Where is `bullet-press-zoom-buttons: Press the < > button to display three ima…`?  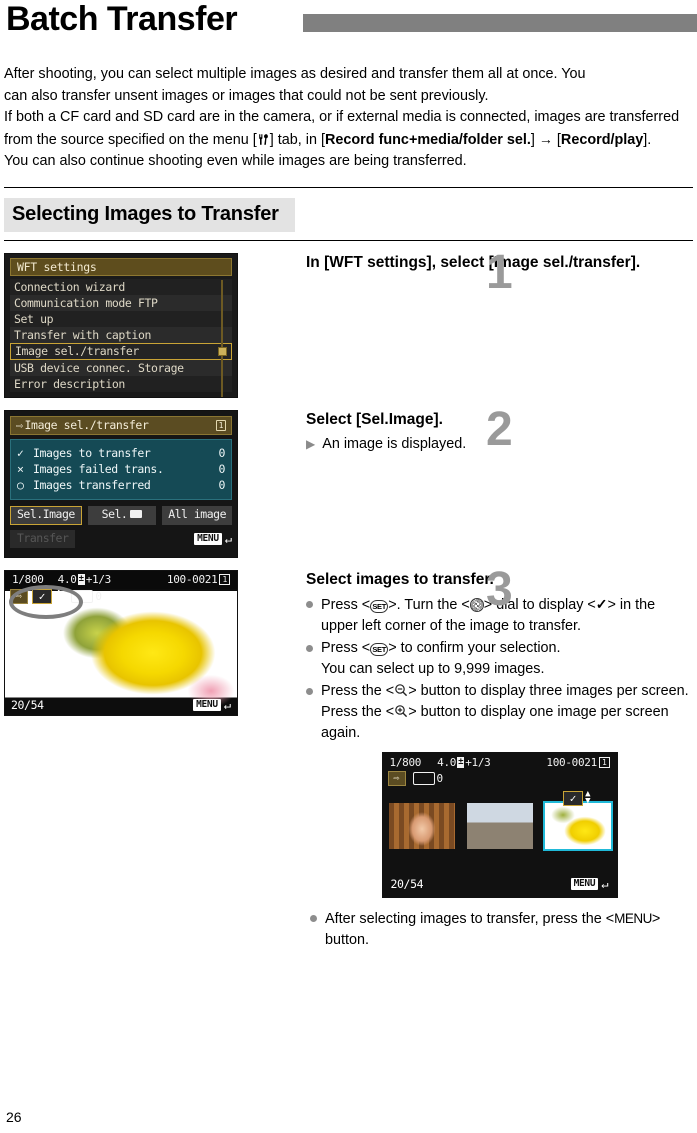
bullet-press-zoom-buttons: Press the < > button to display three ima… is located at coordinates (499, 712).